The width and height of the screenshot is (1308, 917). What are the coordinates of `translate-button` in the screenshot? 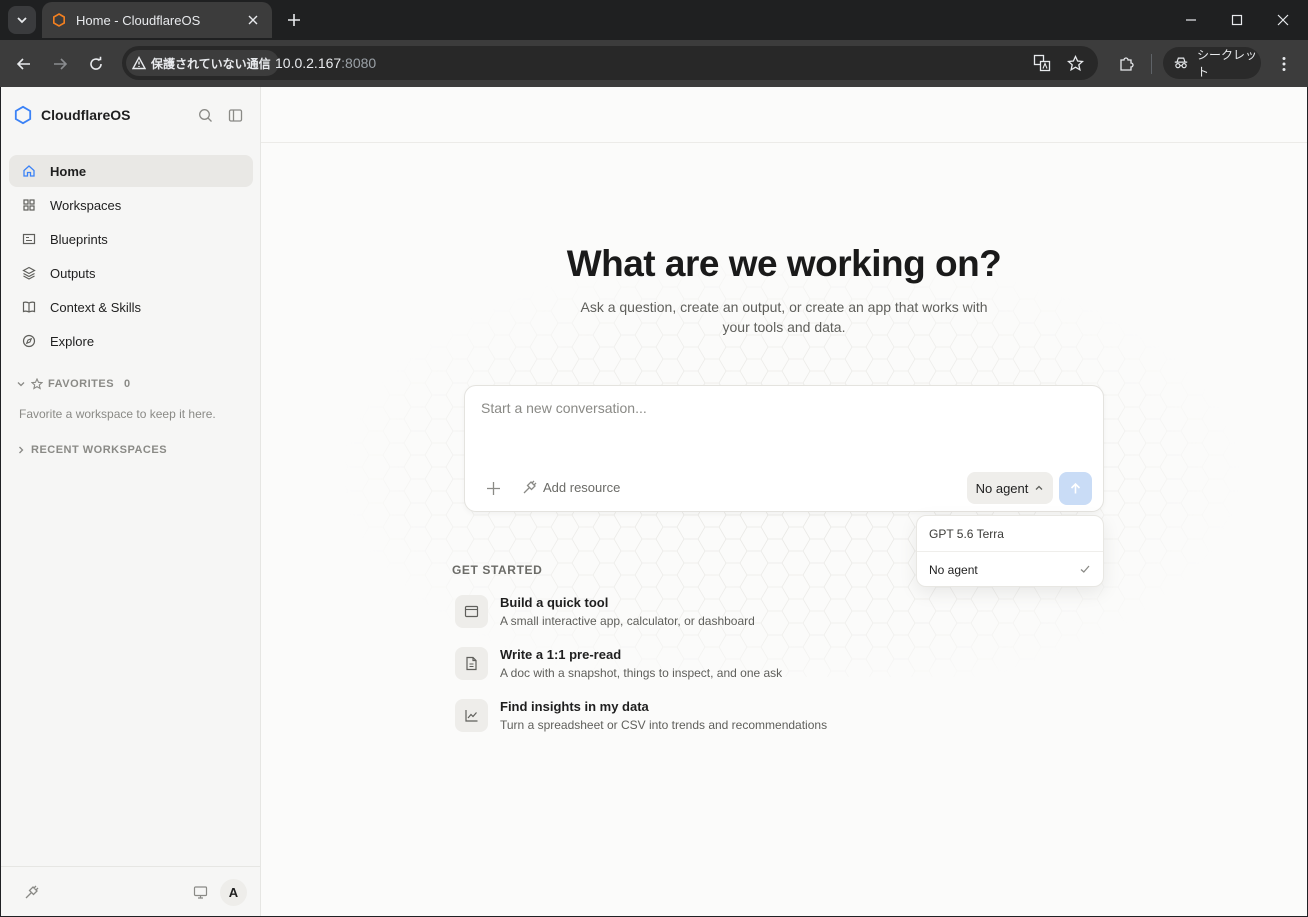 It's located at (1042, 63).